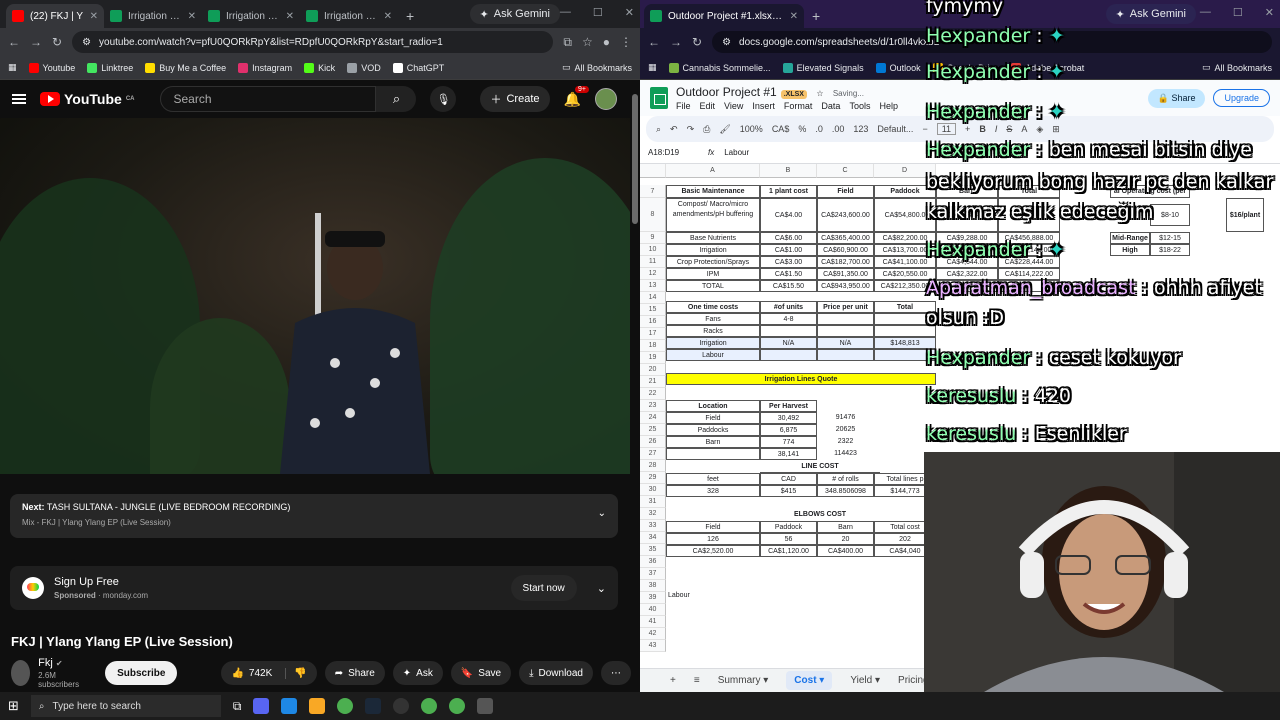 The height and width of the screenshot is (720, 1280). Describe the element at coordinates (798, 106) in the screenshot. I see `menu-format: Format` at that location.